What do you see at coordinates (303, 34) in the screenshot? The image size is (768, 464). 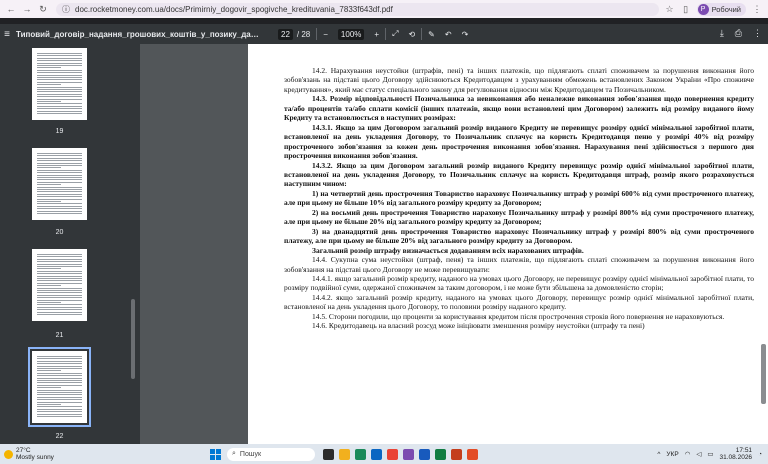 I see `page-total: / 28` at bounding box center [303, 34].